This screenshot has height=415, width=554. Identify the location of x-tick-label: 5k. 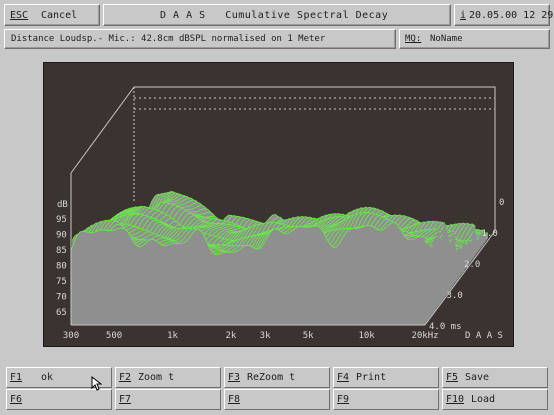
(308, 336).